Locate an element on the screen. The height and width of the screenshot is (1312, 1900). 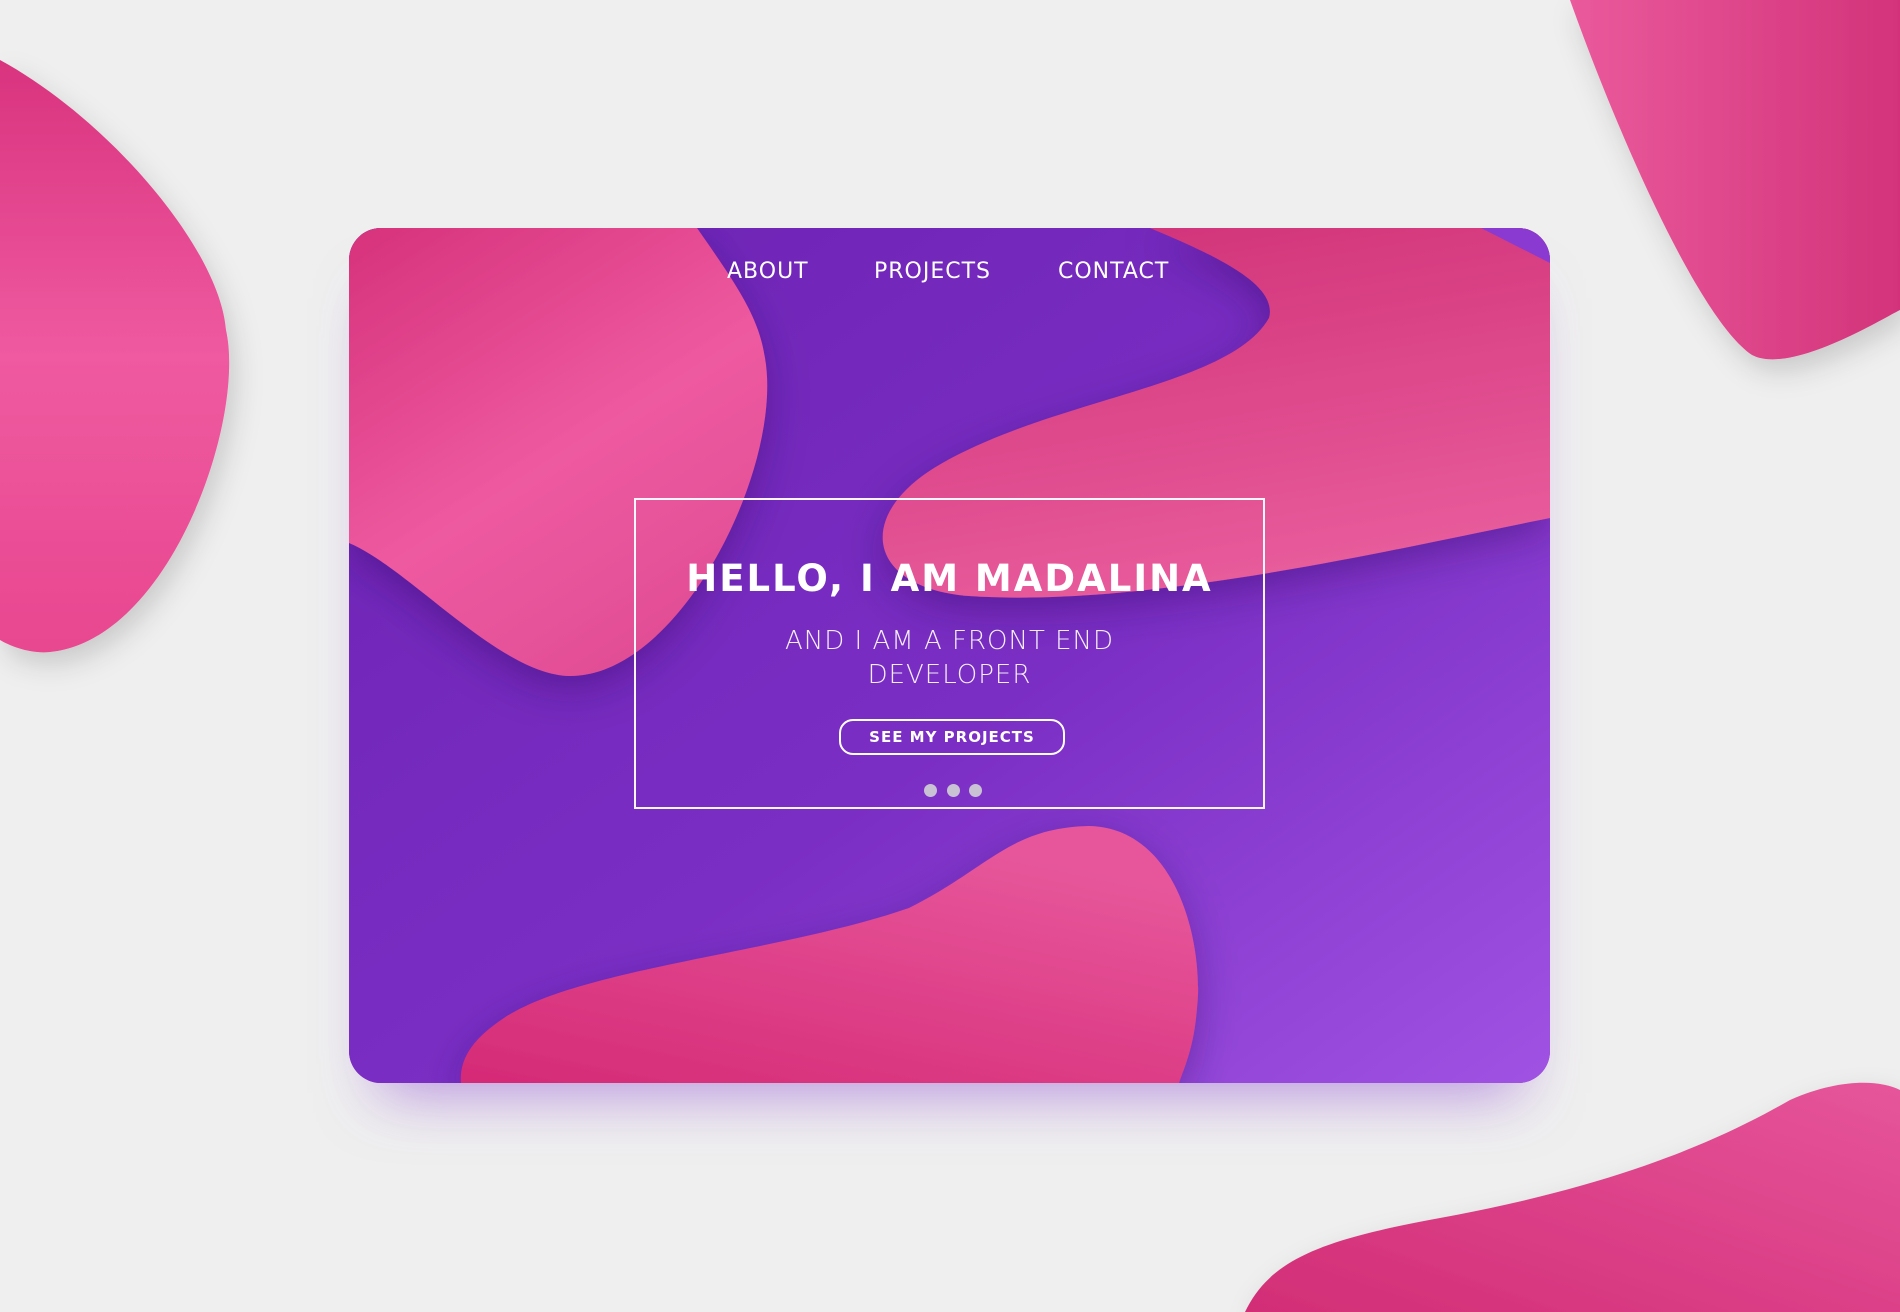
blob-top-left is located at coordinates (115, 356).